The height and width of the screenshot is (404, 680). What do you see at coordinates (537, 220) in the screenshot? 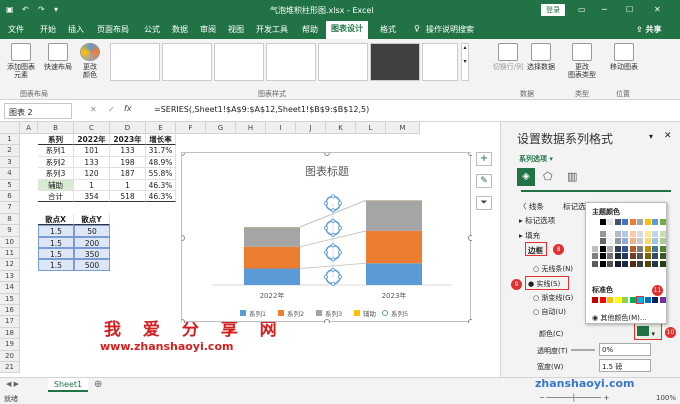
I see `marker-options-item: ▸ 标记选项` at bounding box center [537, 220].